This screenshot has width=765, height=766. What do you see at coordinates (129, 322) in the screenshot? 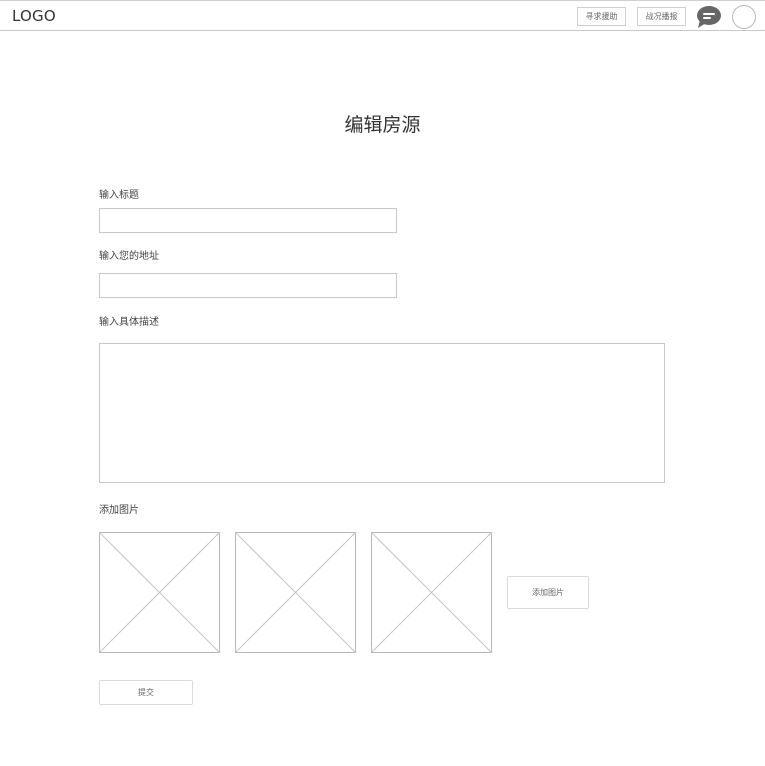
I see `description-field-label: 输入具体描述` at bounding box center [129, 322].